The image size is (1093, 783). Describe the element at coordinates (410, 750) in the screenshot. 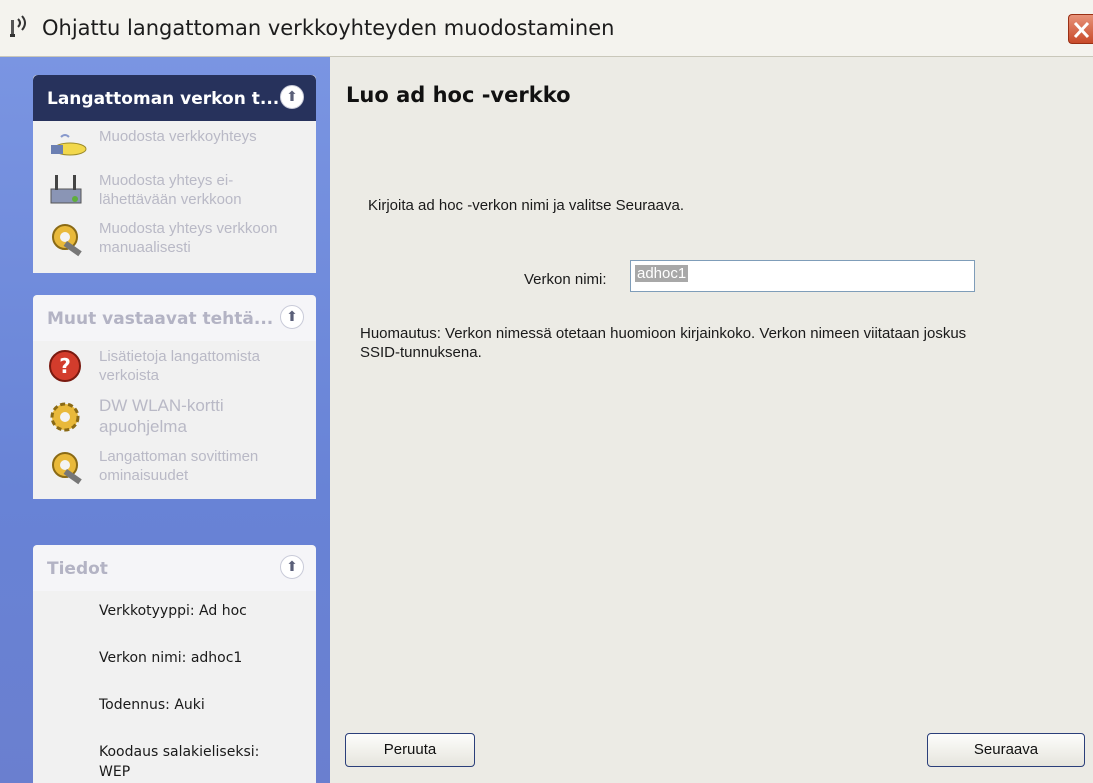

I see `cancel-button: Peruuta` at that location.